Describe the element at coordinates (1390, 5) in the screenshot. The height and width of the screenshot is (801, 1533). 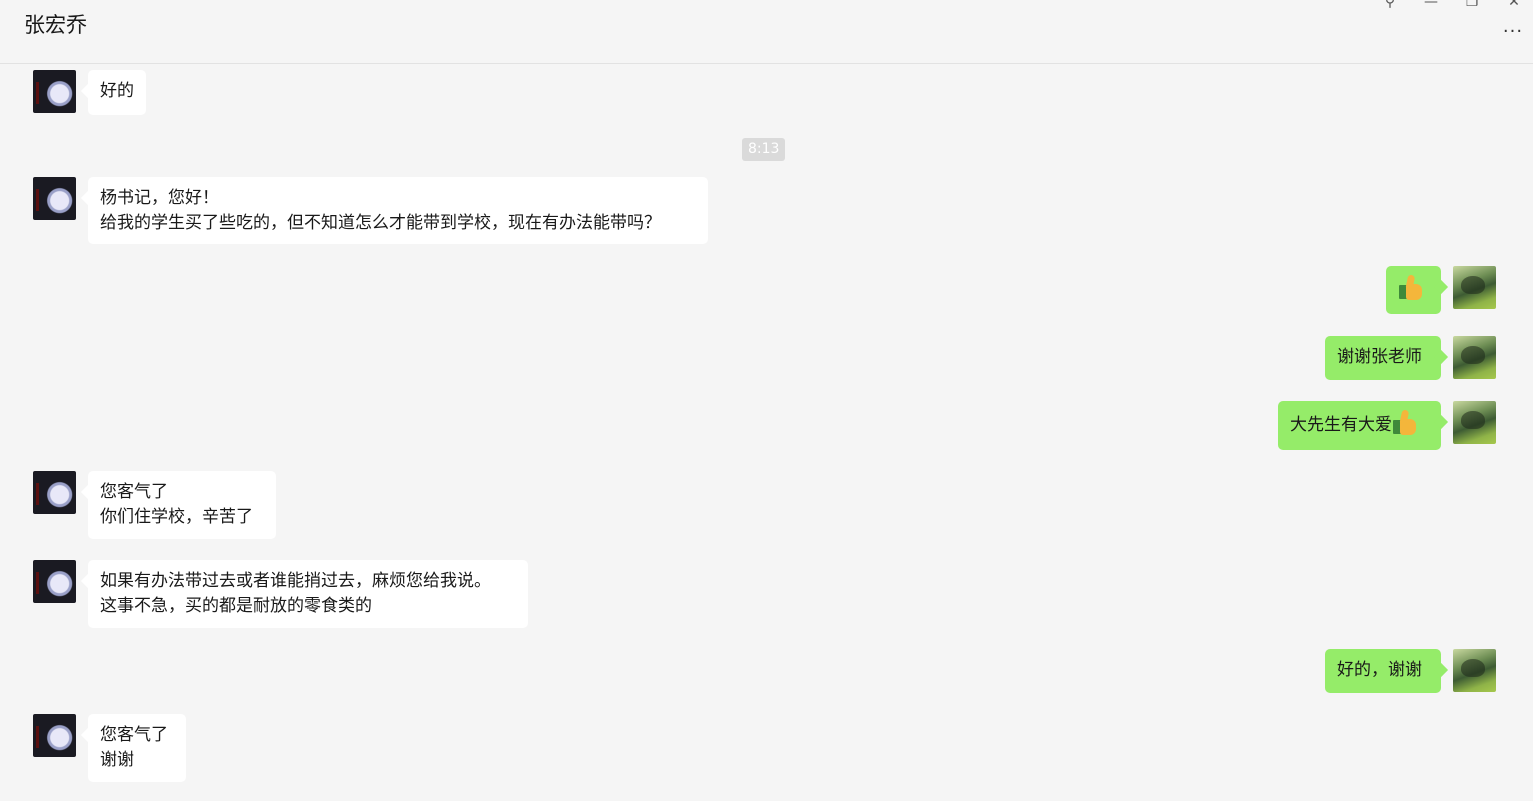
I see `pin-icon: ⚲` at that location.